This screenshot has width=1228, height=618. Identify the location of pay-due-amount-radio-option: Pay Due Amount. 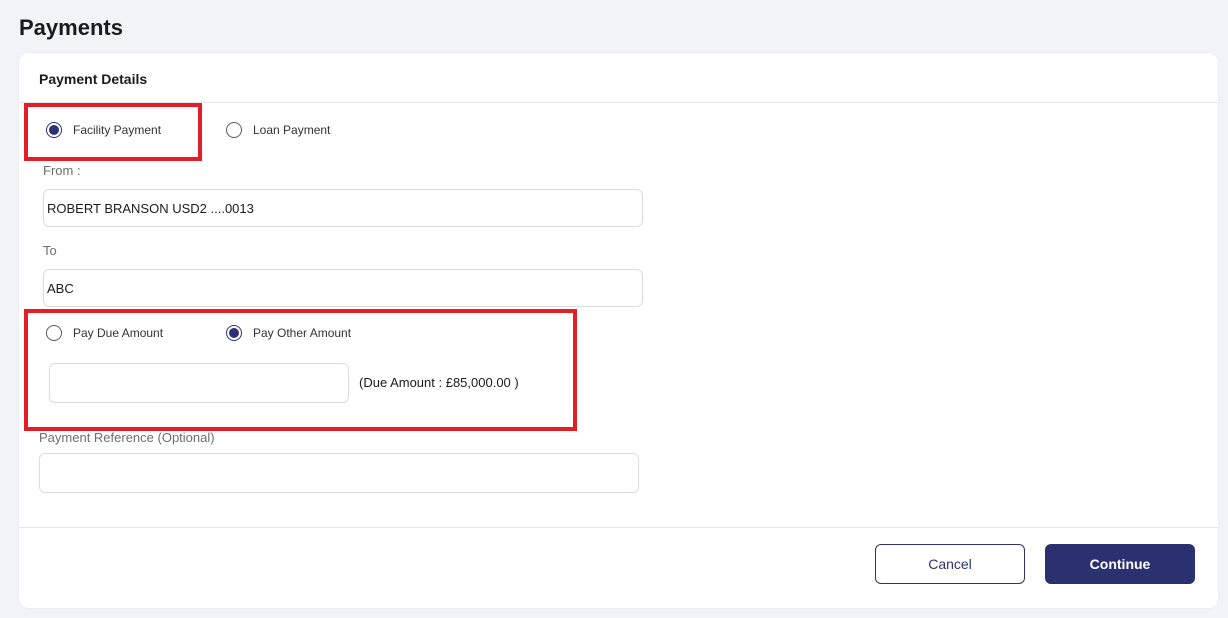
(104, 333).